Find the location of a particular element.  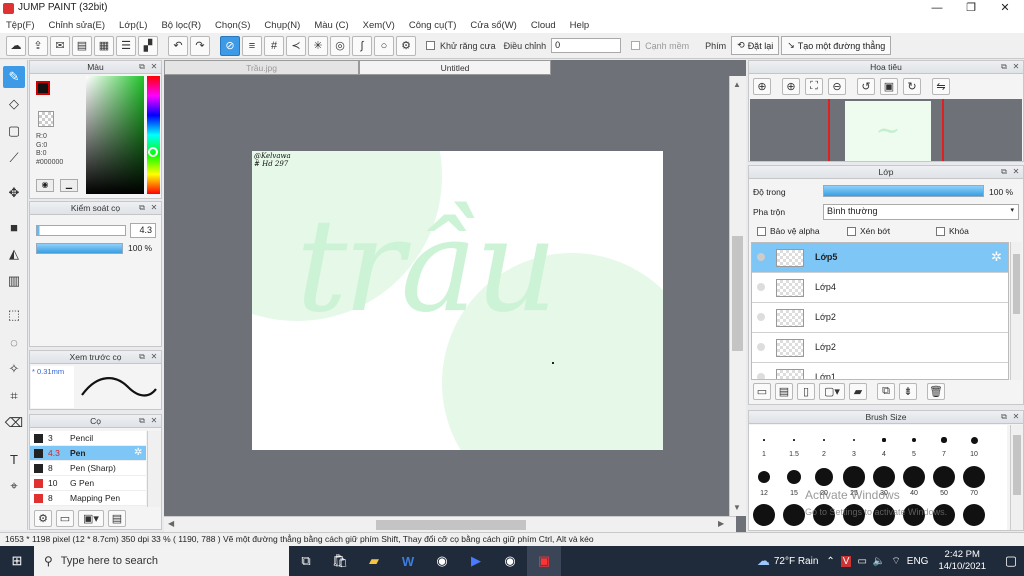

select-eraser-tool-icon: ⌫ is located at coordinates (14, 423).